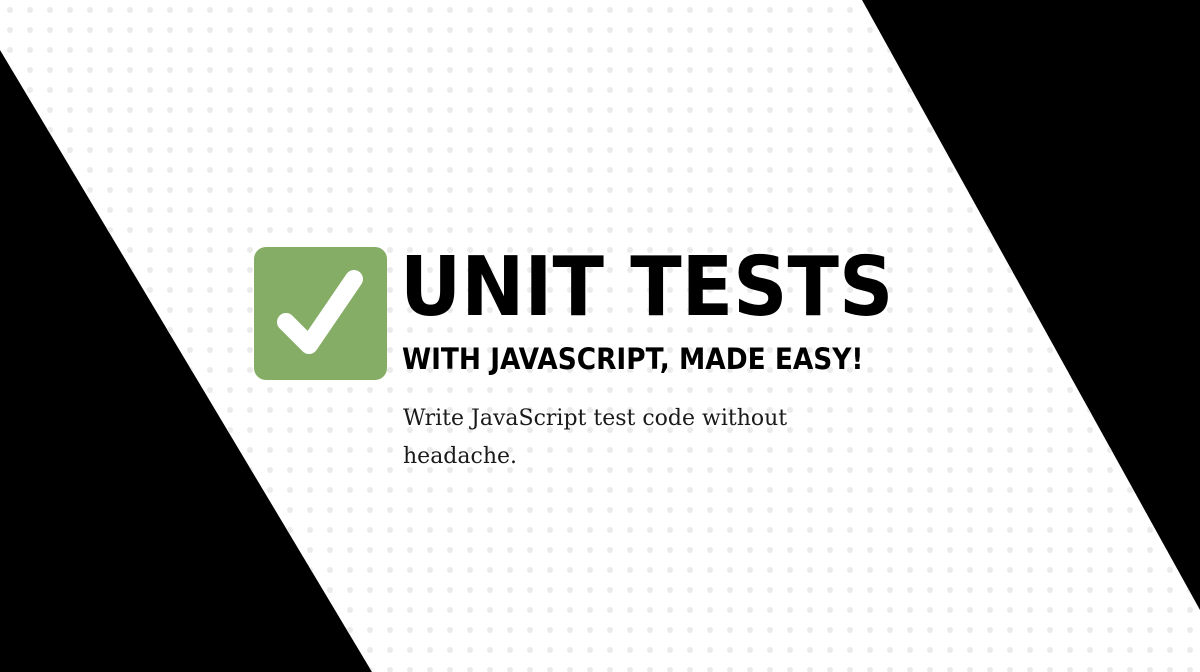  I want to click on checkbox-logo, so click(320, 313).